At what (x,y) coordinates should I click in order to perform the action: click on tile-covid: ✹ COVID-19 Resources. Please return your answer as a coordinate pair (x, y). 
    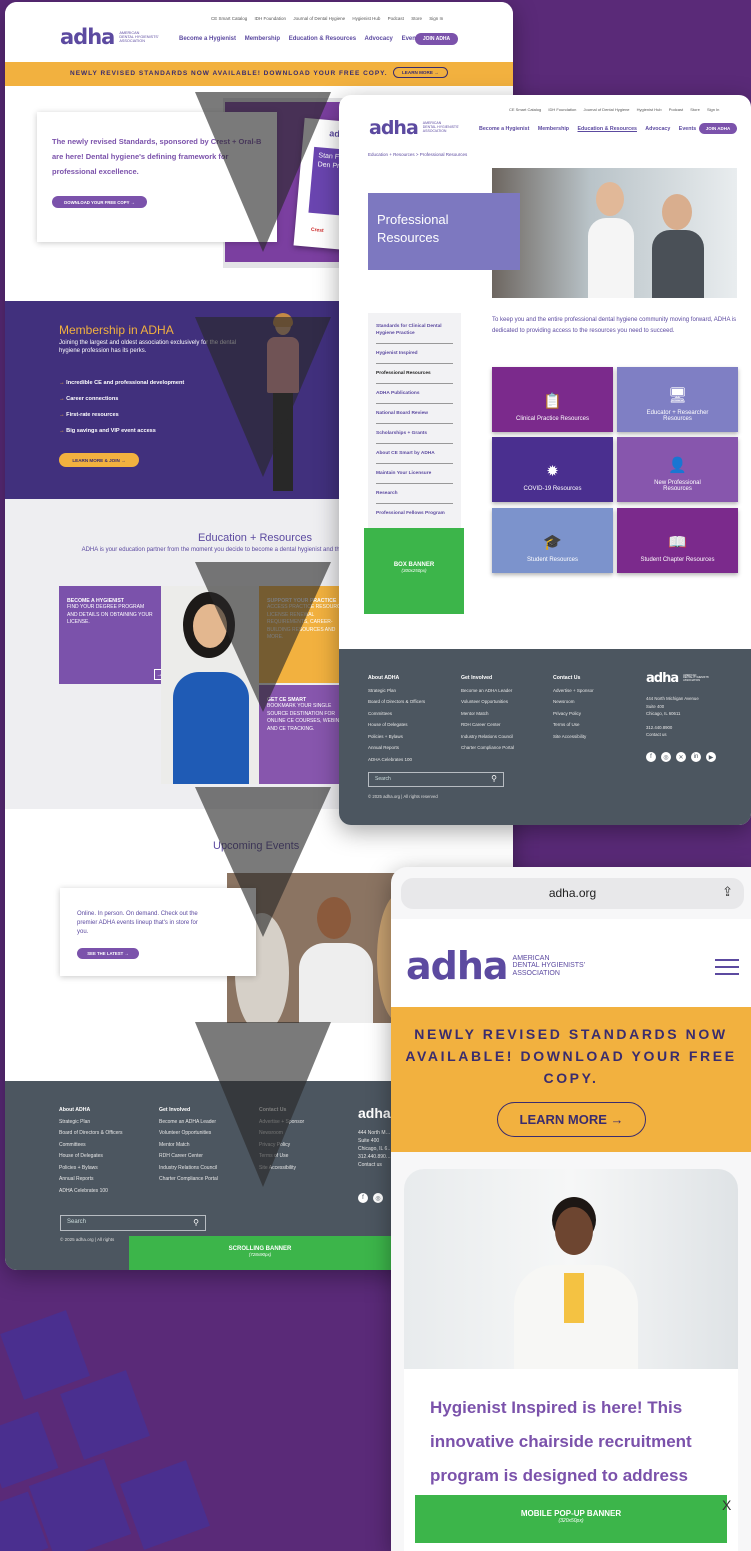
    Looking at the image, I should click on (552, 469).